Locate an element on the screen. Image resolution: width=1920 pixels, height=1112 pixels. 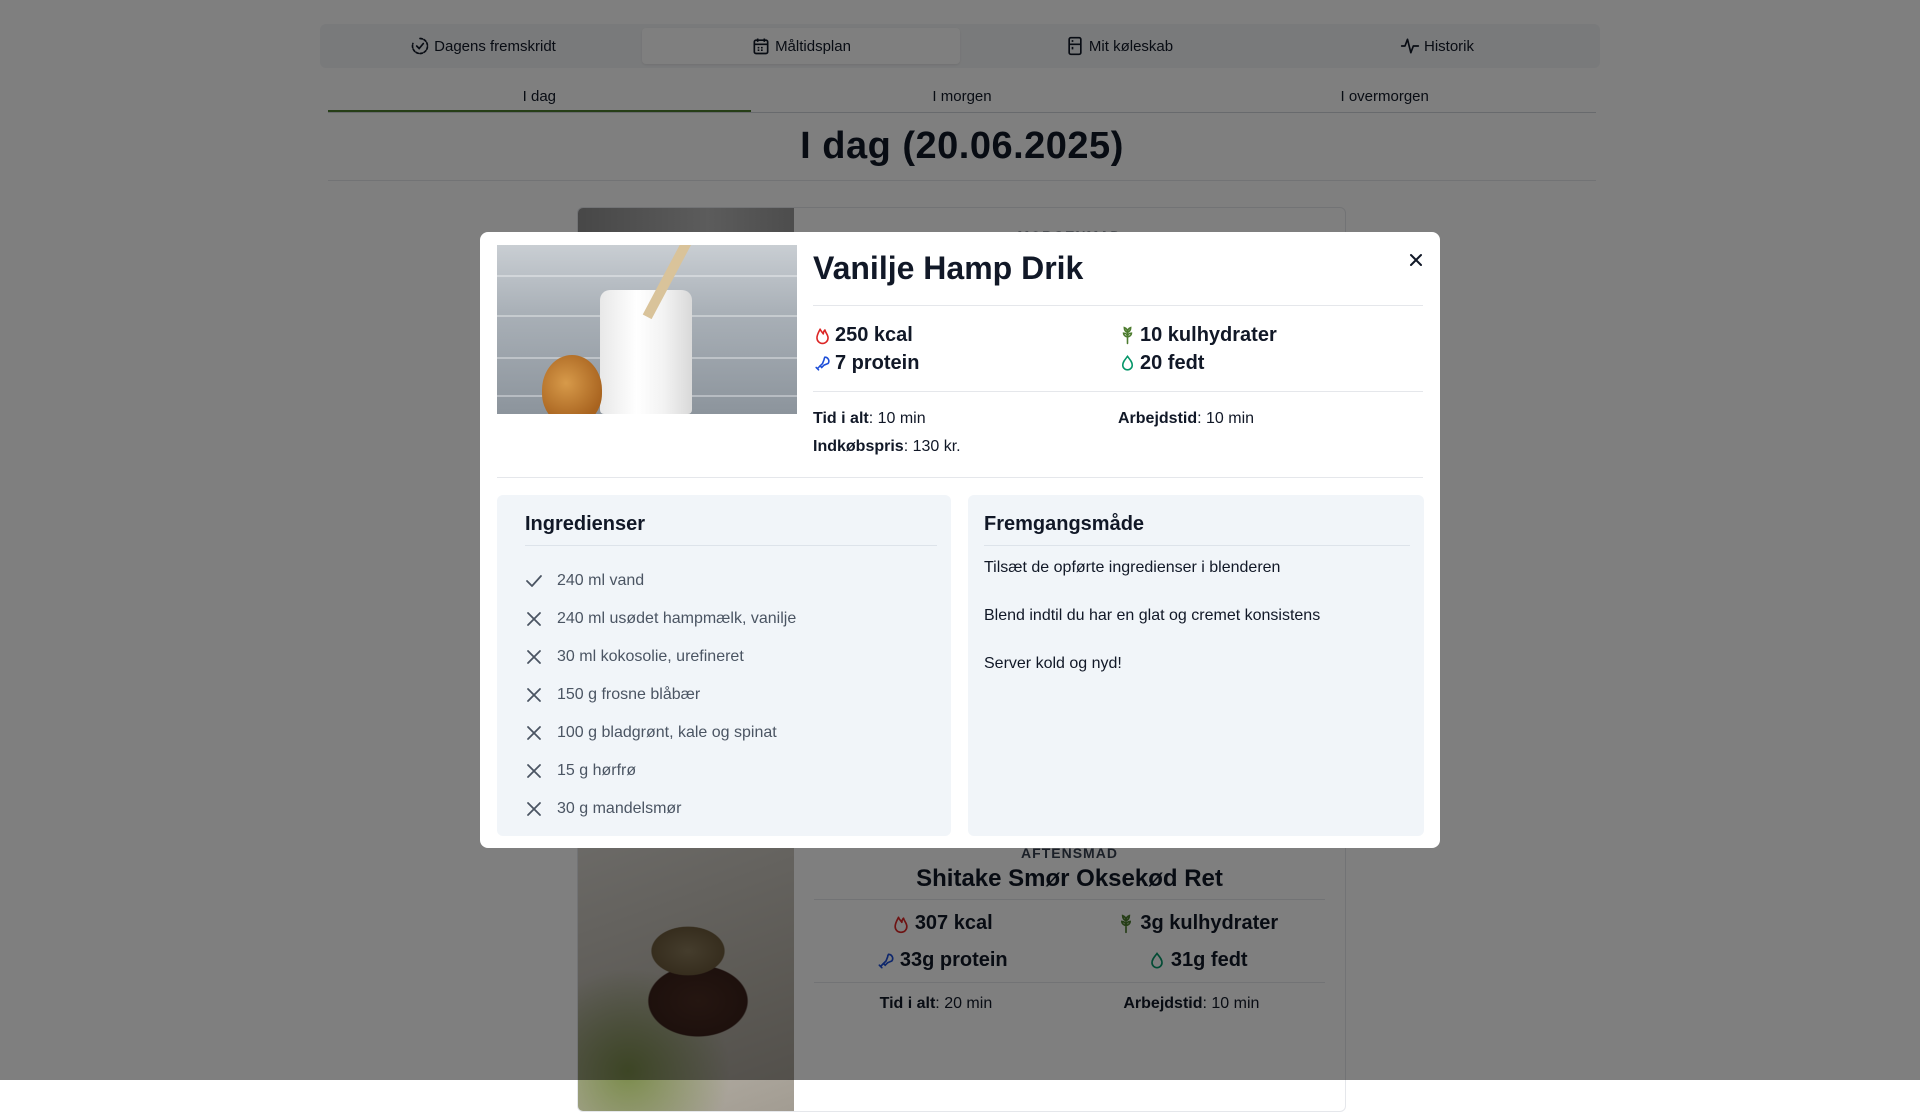
ingredient-item: 15 g hørfrø is located at coordinates (660, 771).